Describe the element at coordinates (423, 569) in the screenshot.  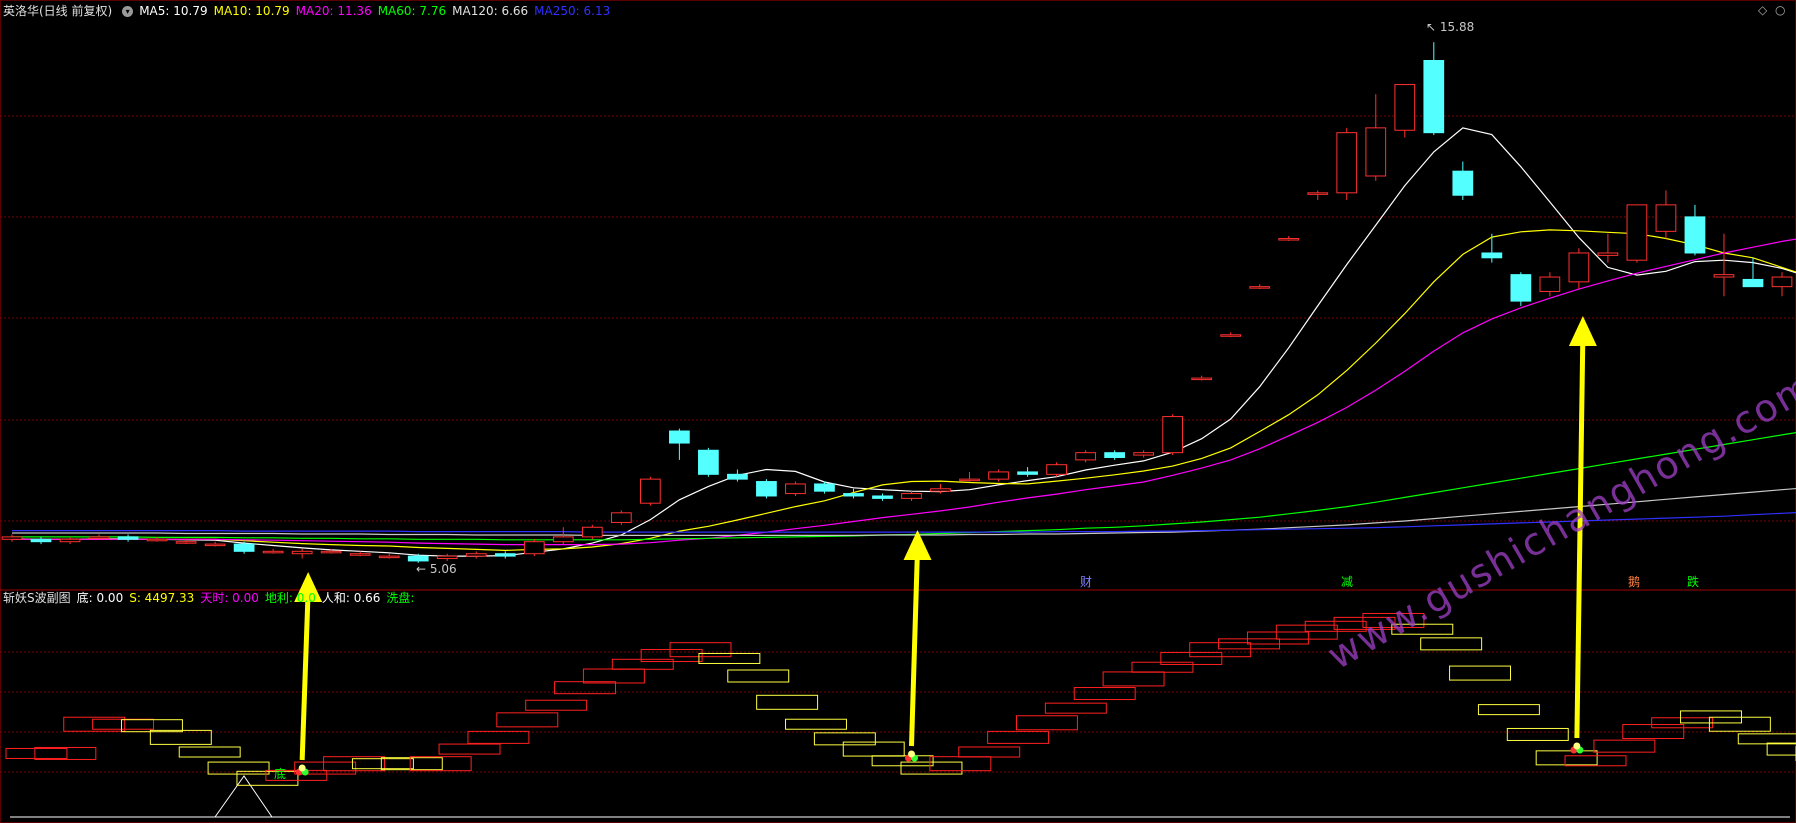
I see `low-marker-icon: ←` at that location.